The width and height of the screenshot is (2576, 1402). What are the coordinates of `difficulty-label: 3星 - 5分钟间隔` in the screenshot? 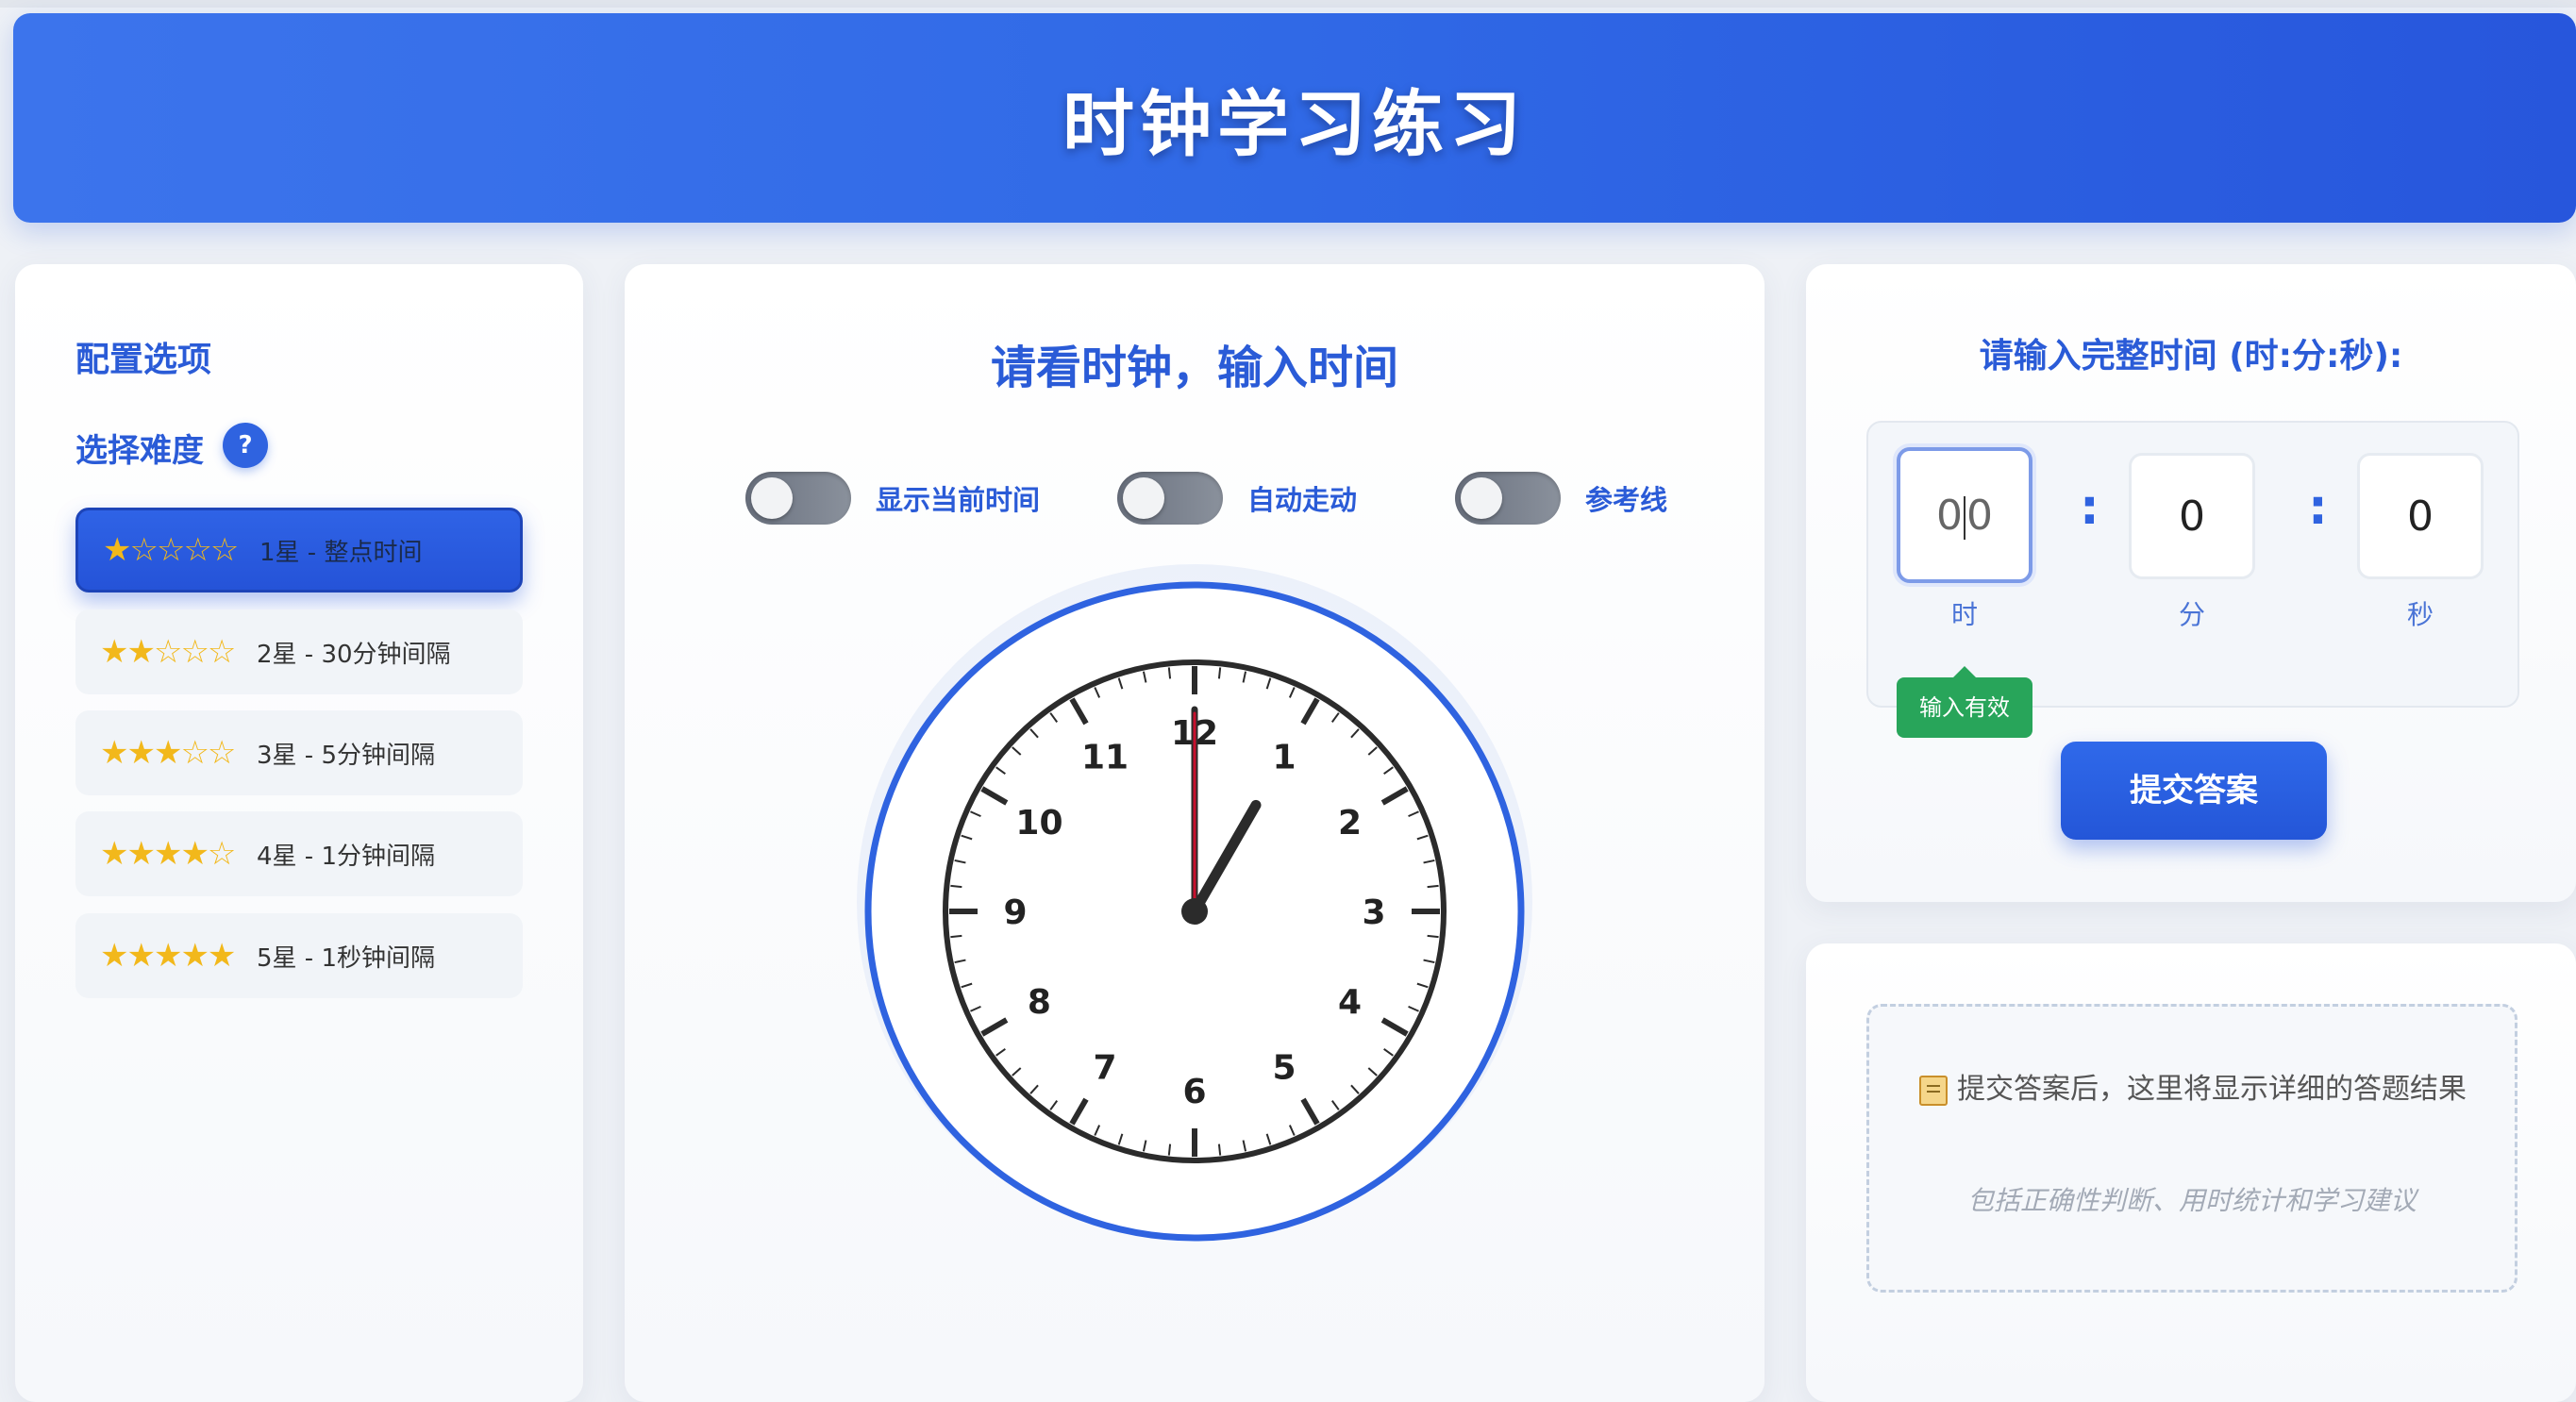 It's located at (346, 756).